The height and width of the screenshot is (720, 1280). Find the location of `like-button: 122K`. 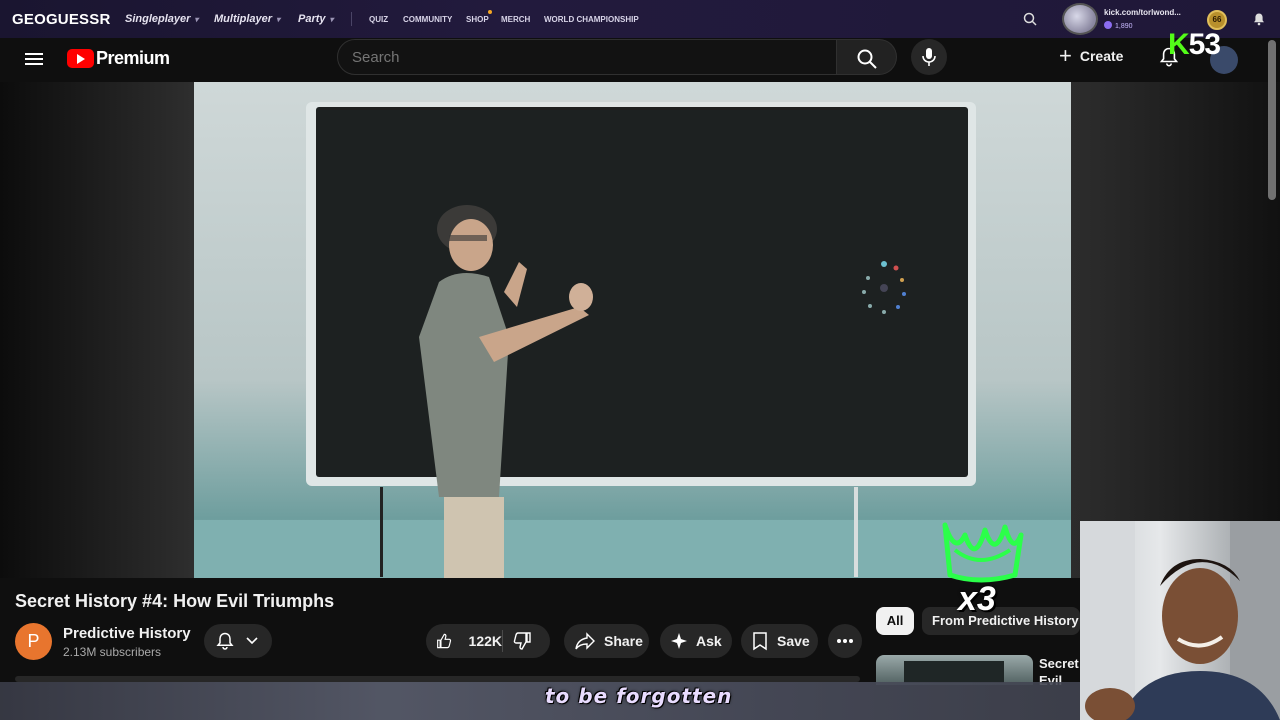

like-button: 122K is located at coordinates (464, 641).